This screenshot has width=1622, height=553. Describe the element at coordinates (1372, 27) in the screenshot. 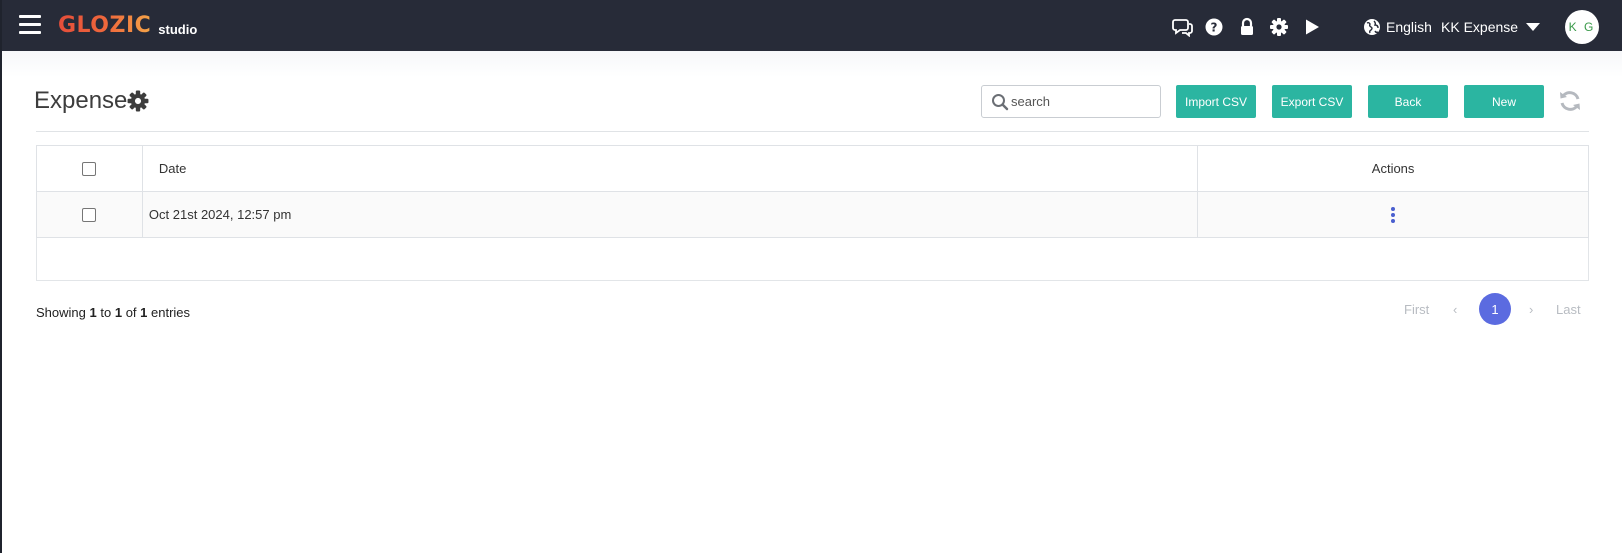

I see `globe-icon` at that location.